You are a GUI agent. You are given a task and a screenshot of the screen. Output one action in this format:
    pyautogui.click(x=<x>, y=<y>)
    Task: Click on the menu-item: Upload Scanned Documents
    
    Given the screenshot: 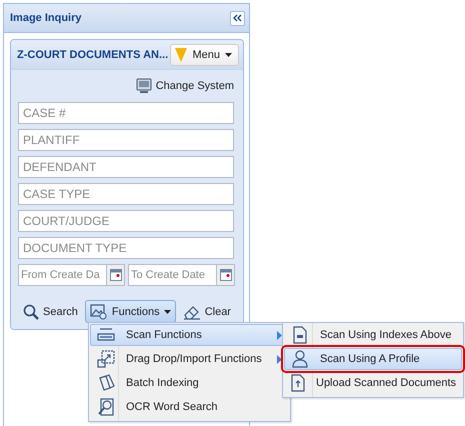 What is the action you would take?
    pyautogui.click(x=373, y=383)
    